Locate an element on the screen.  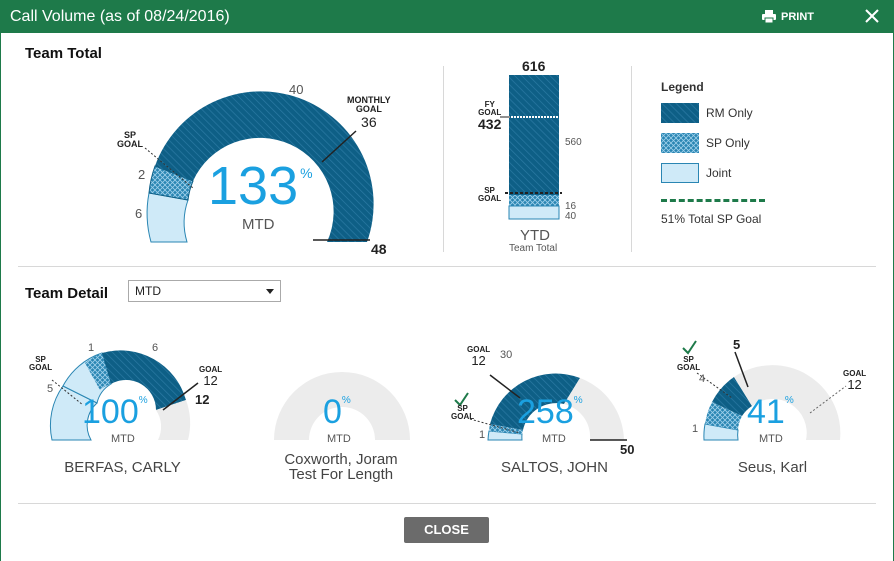
ytd-rm-value: 560 is located at coordinates (573, 142).